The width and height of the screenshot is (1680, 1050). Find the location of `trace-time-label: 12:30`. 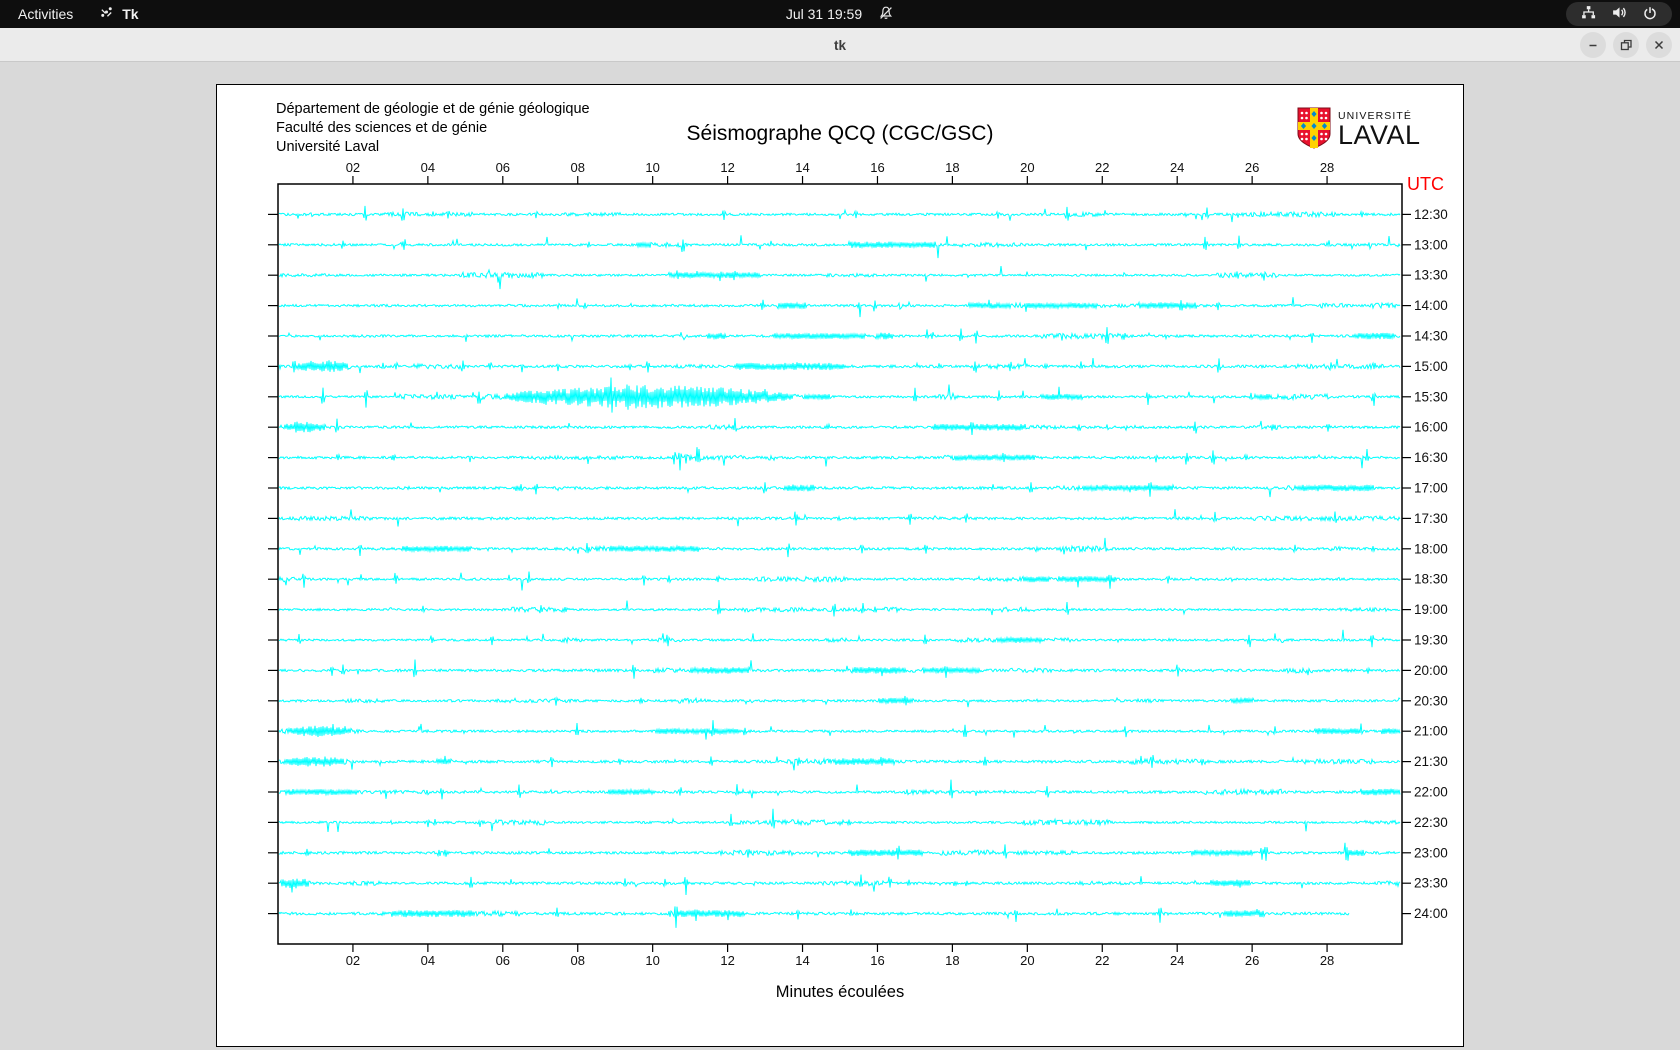

trace-time-label: 12:30 is located at coordinates (1431, 214).